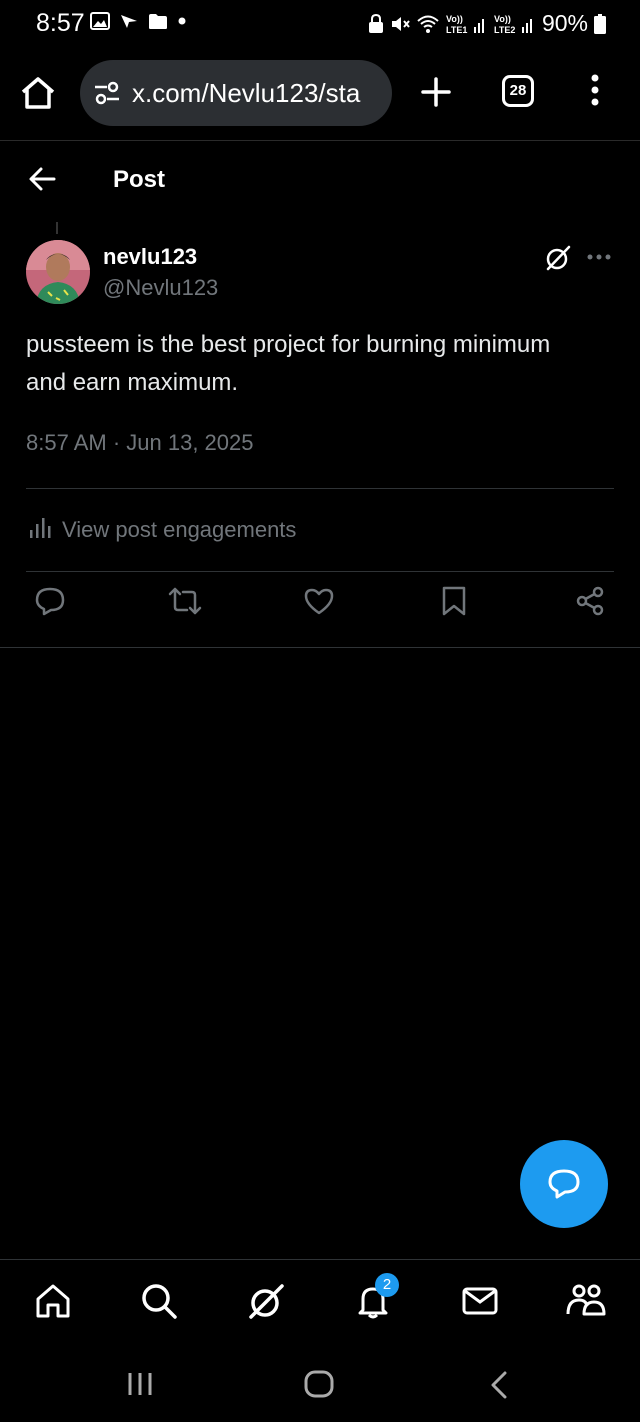  I want to click on post-header: Post, so click(320, 181).